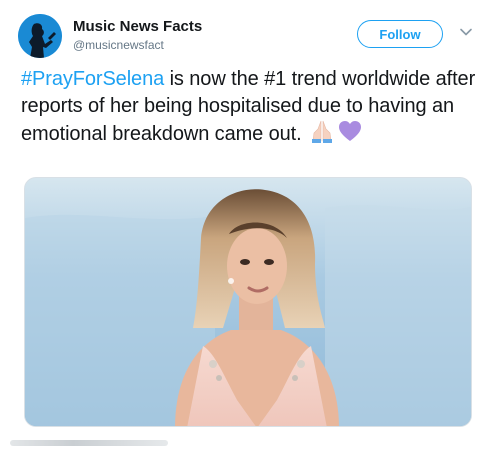 The height and width of the screenshot is (461, 494). Describe the element at coordinates (137, 27) in the screenshot. I see `author-display-name: Music News Facts` at that location.